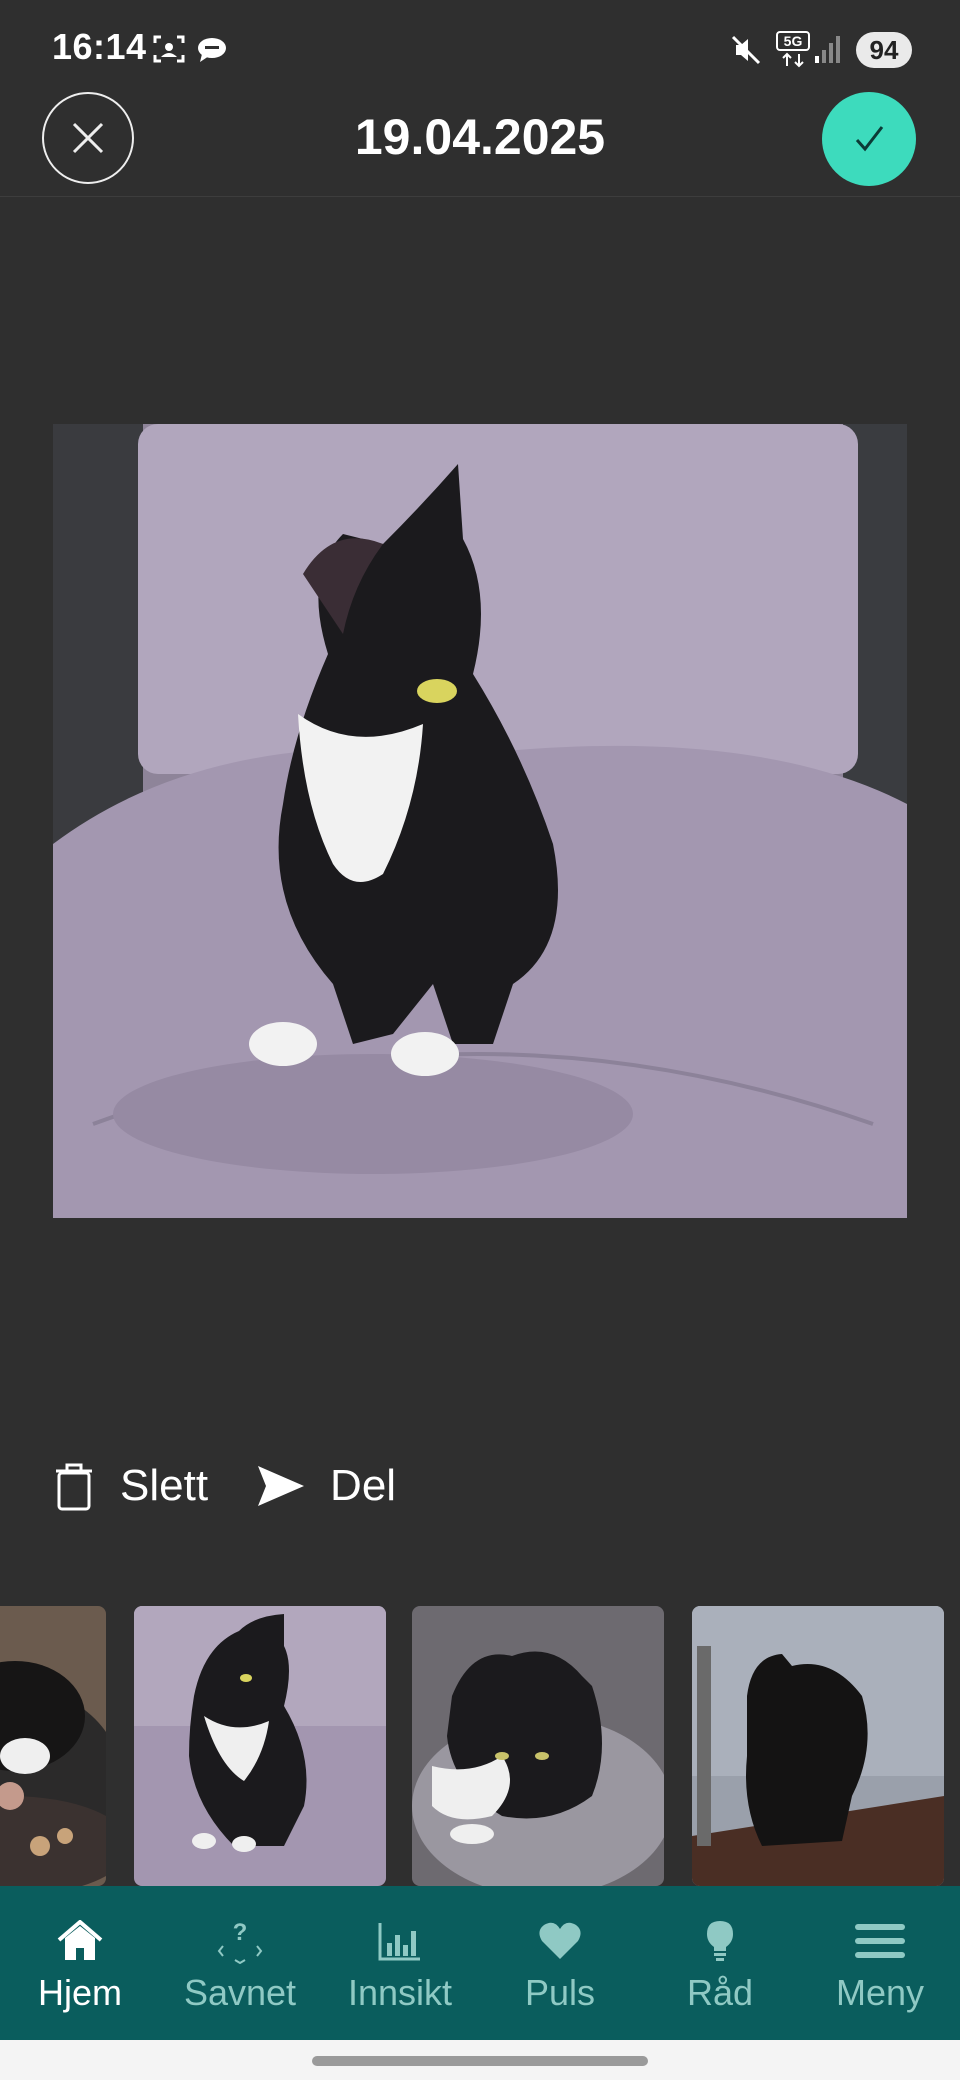  What do you see at coordinates (326, 1486) in the screenshot?
I see `share-button: Del` at bounding box center [326, 1486].